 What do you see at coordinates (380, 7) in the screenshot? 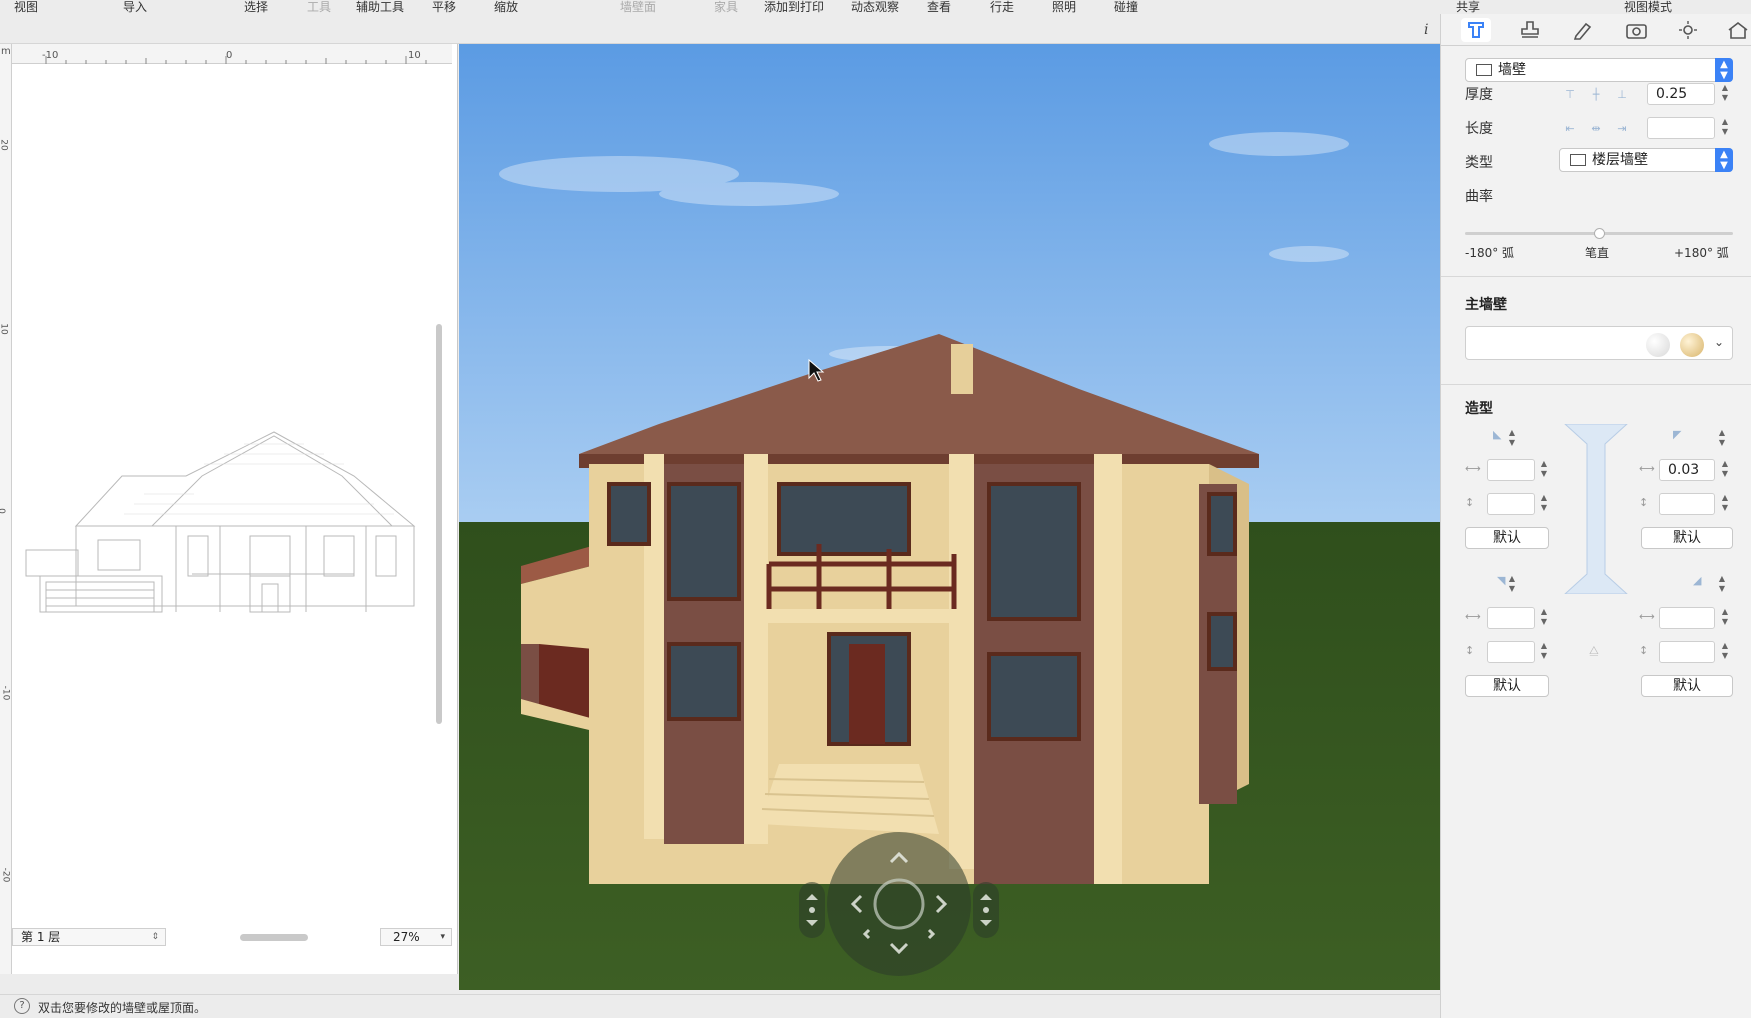
I see `toolbar-aux-tools: 辅助工具` at bounding box center [380, 7].